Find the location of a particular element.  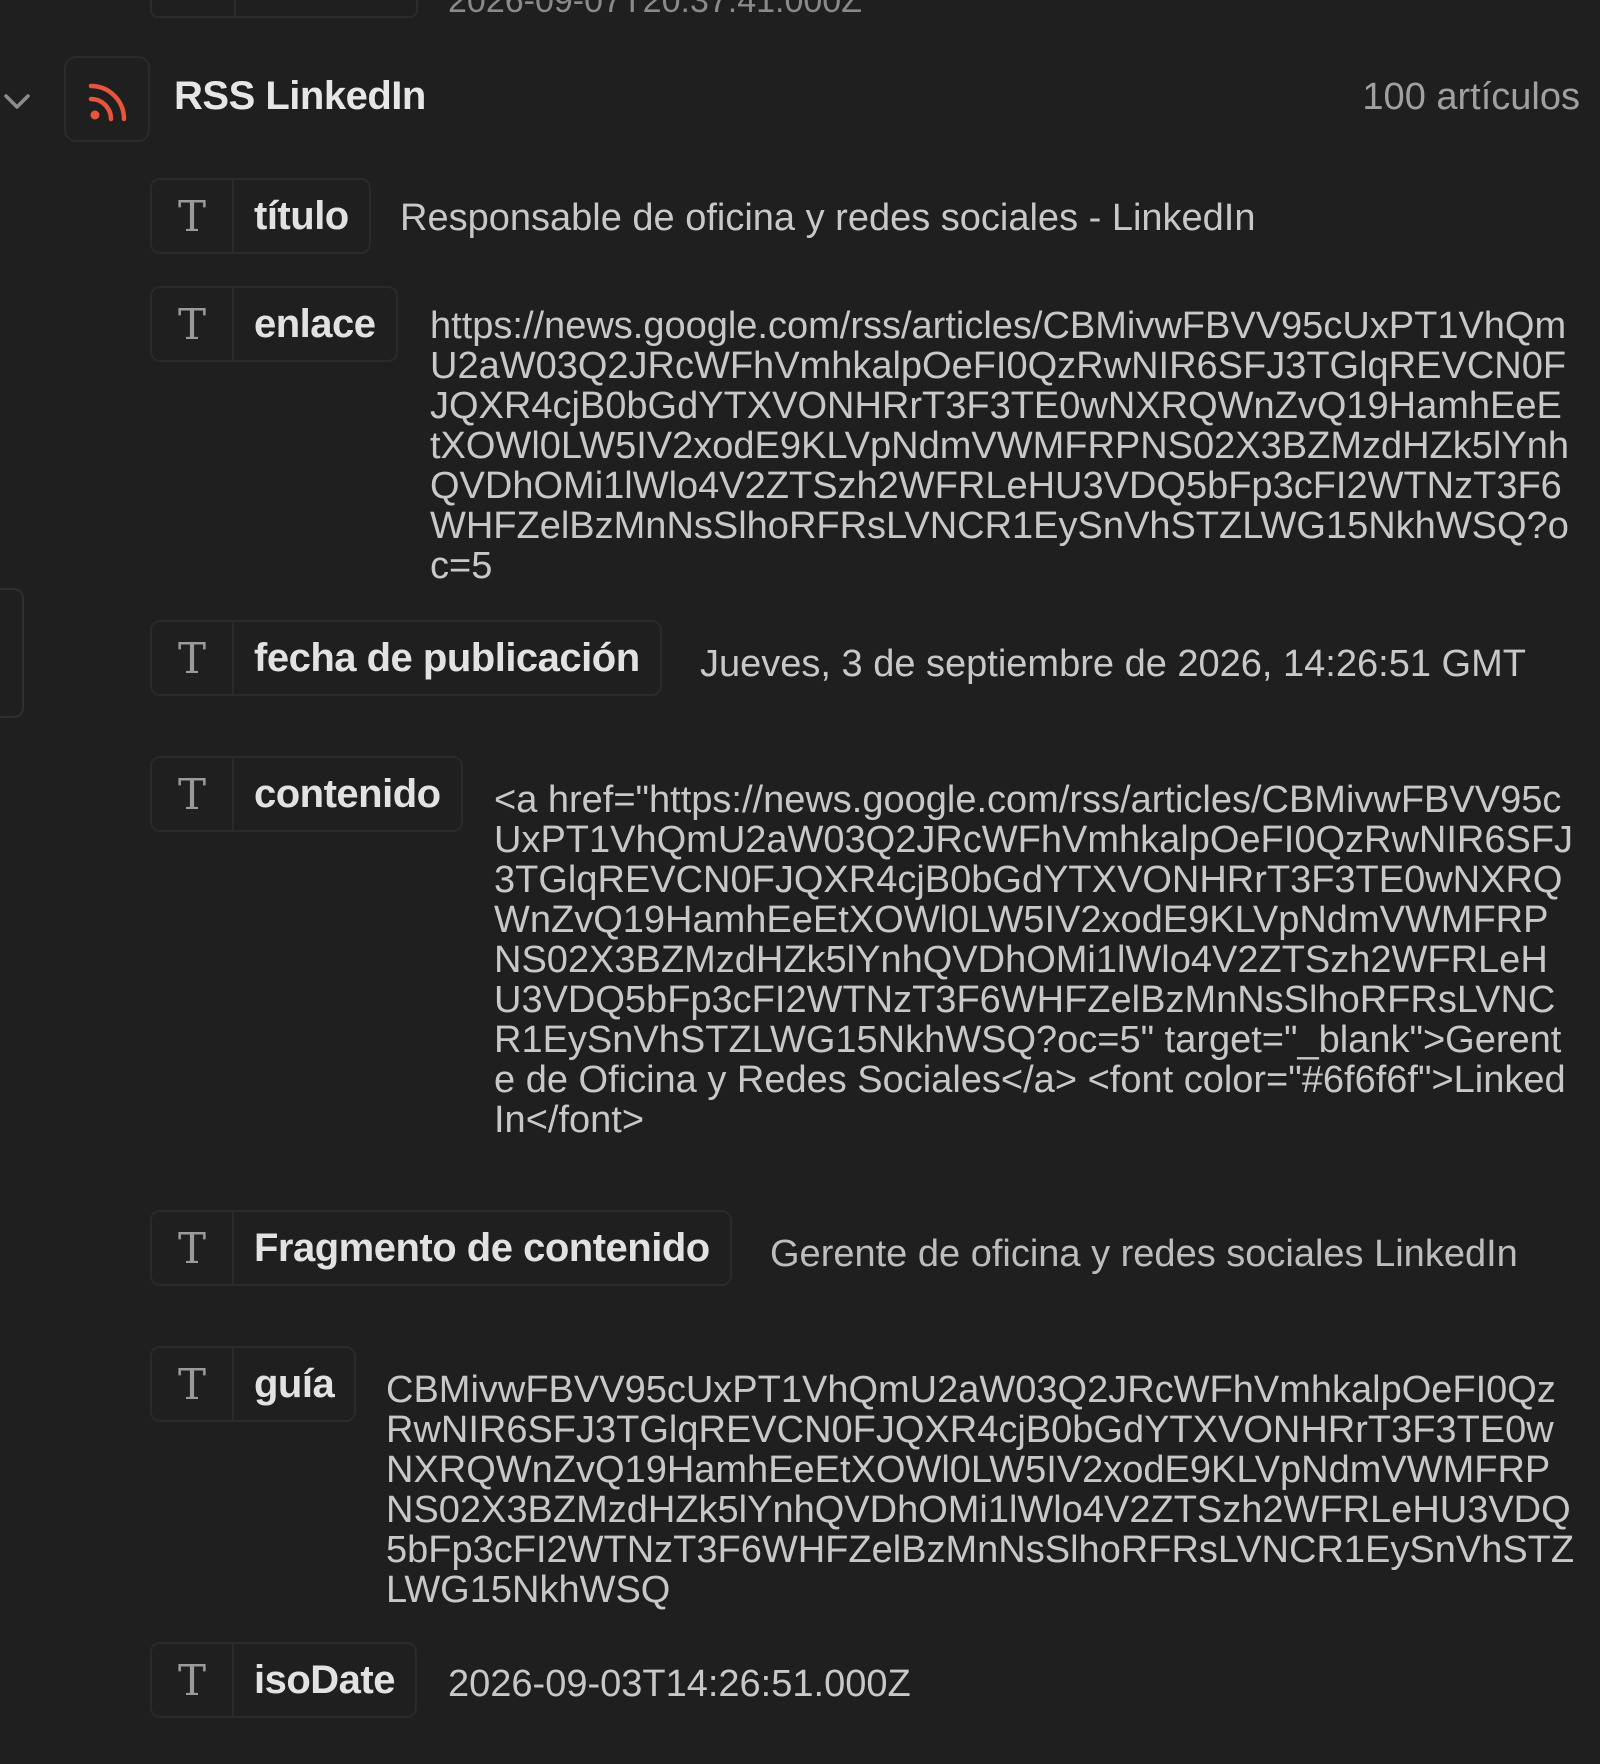

property-key-pill: T Fragmento de contenido is located at coordinates (441, 1248).